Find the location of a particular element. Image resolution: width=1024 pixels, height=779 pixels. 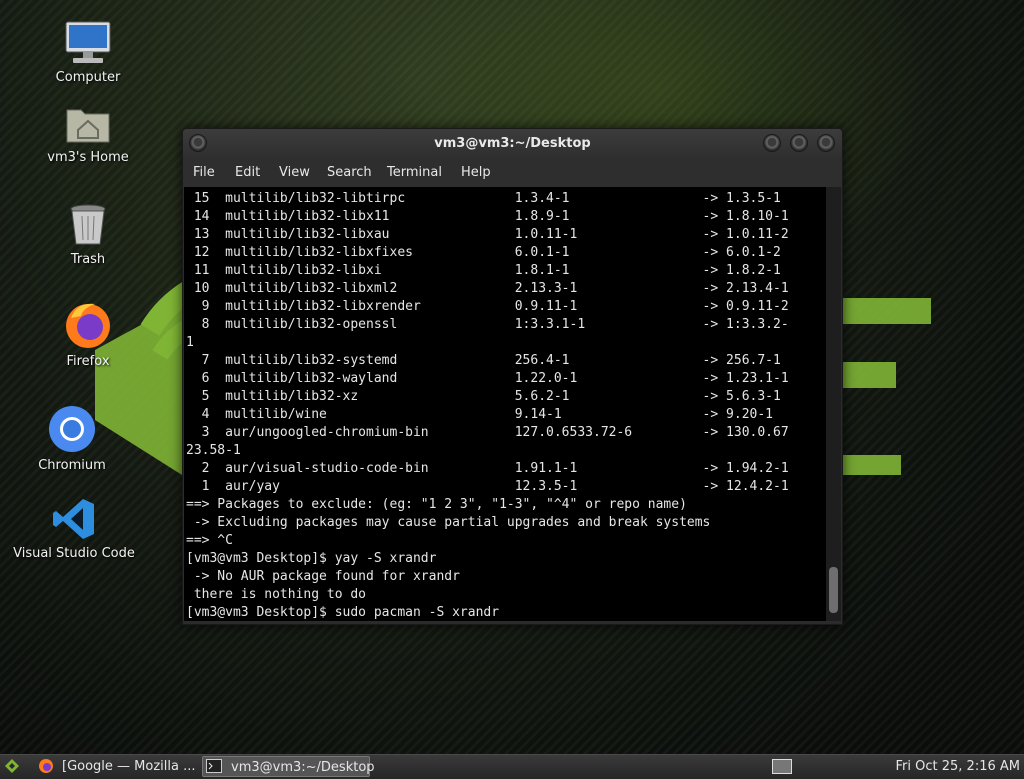

home-folder-icon is located at coordinates (88, 126).